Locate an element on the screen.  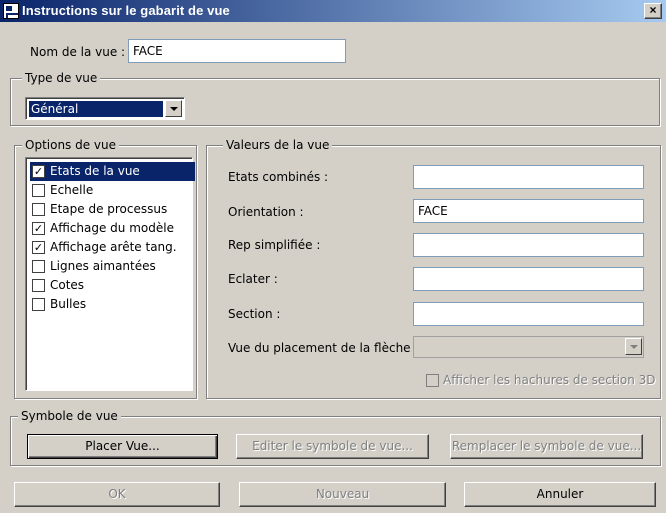
orientation-label: Orientation : is located at coordinates (266, 212).